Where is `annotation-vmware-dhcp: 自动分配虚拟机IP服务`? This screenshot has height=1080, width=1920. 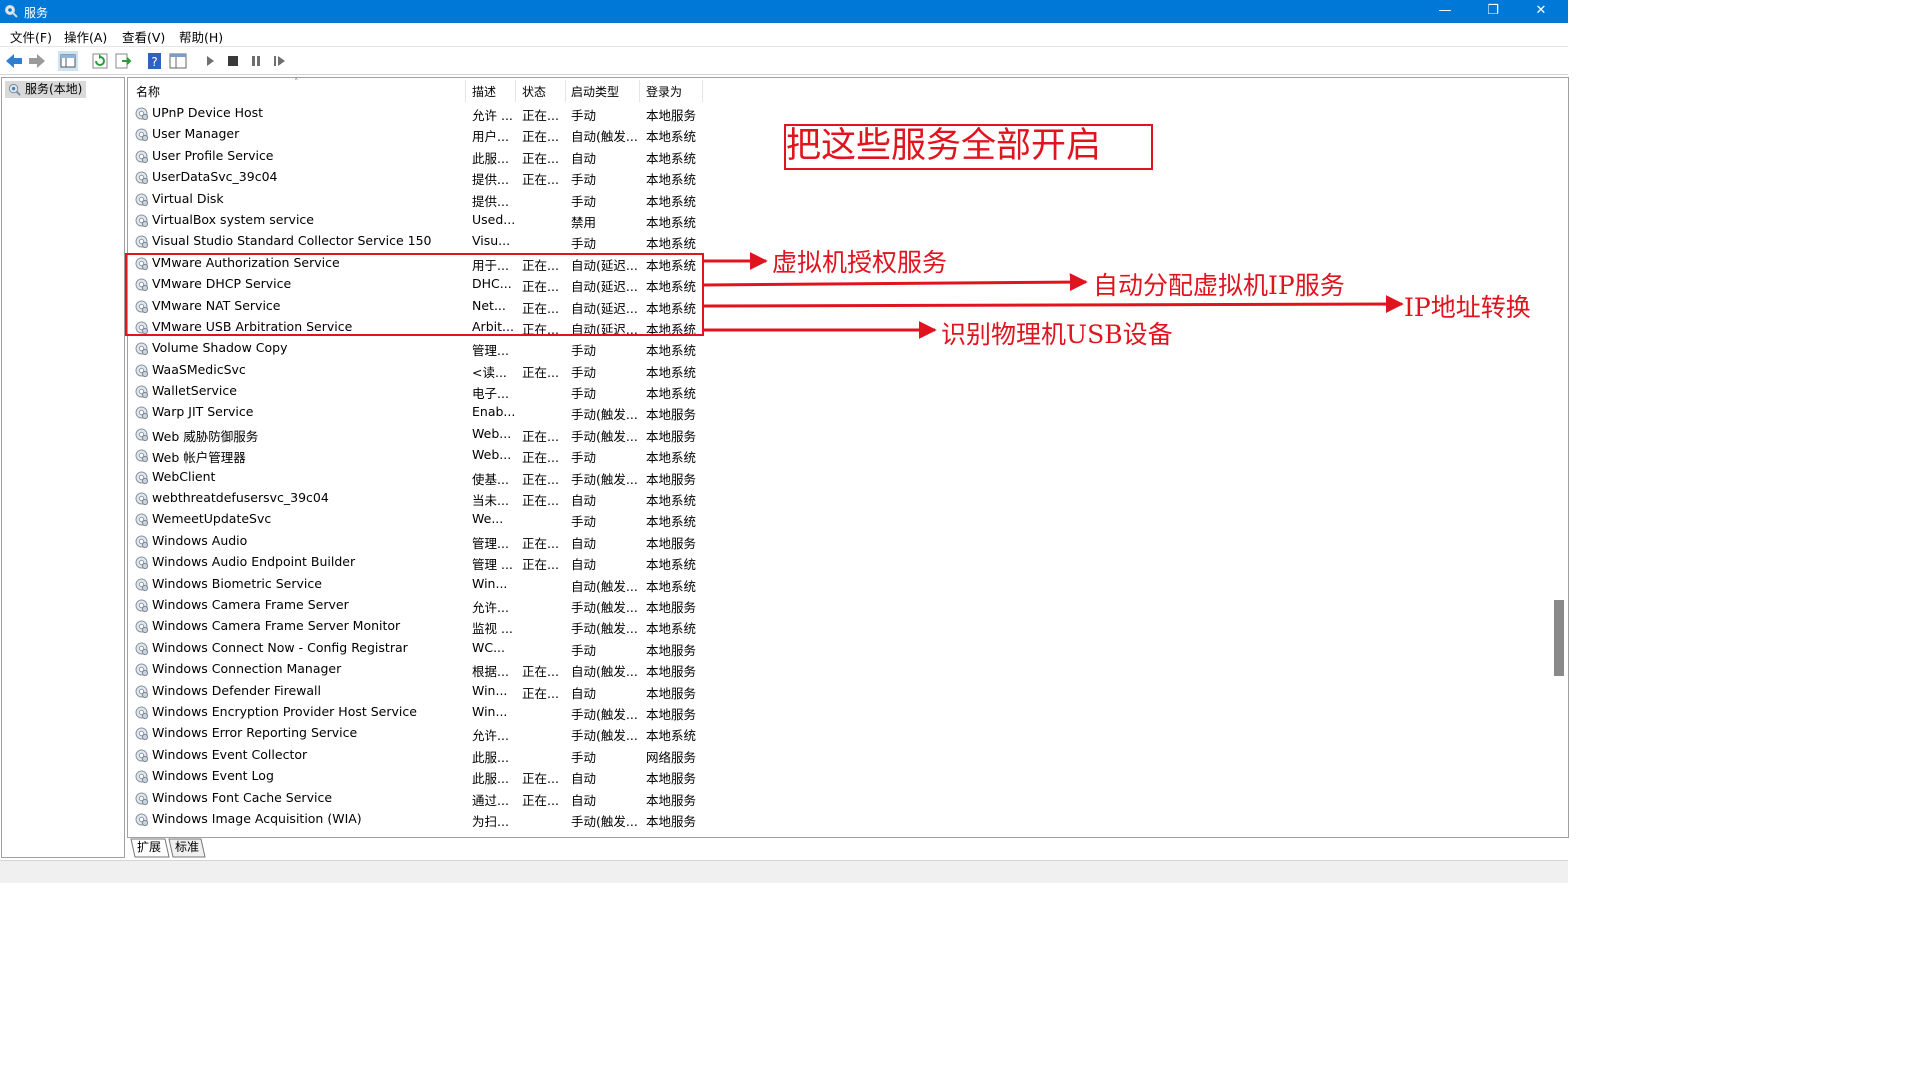
annotation-vmware-dhcp: 自动分配虚拟机IP服务 is located at coordinates (1219, 285).